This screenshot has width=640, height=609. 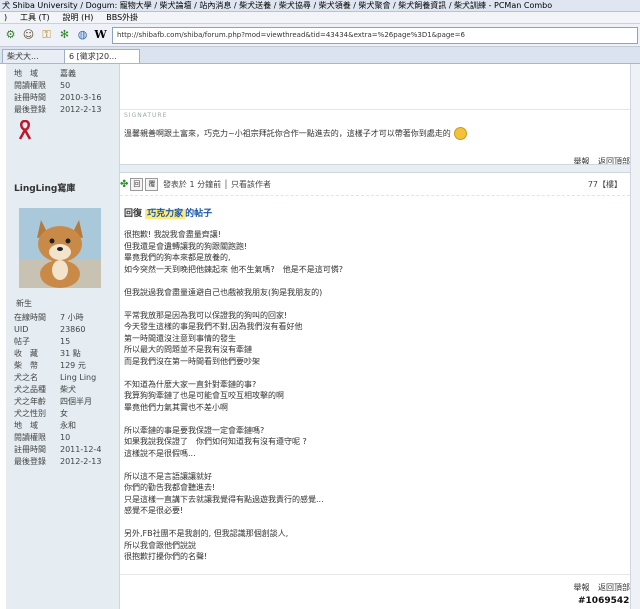 What do you see at coordinates (152, 184) in the screenshot?
I see `quote-button: 覆` at bounding box center [152, 184].